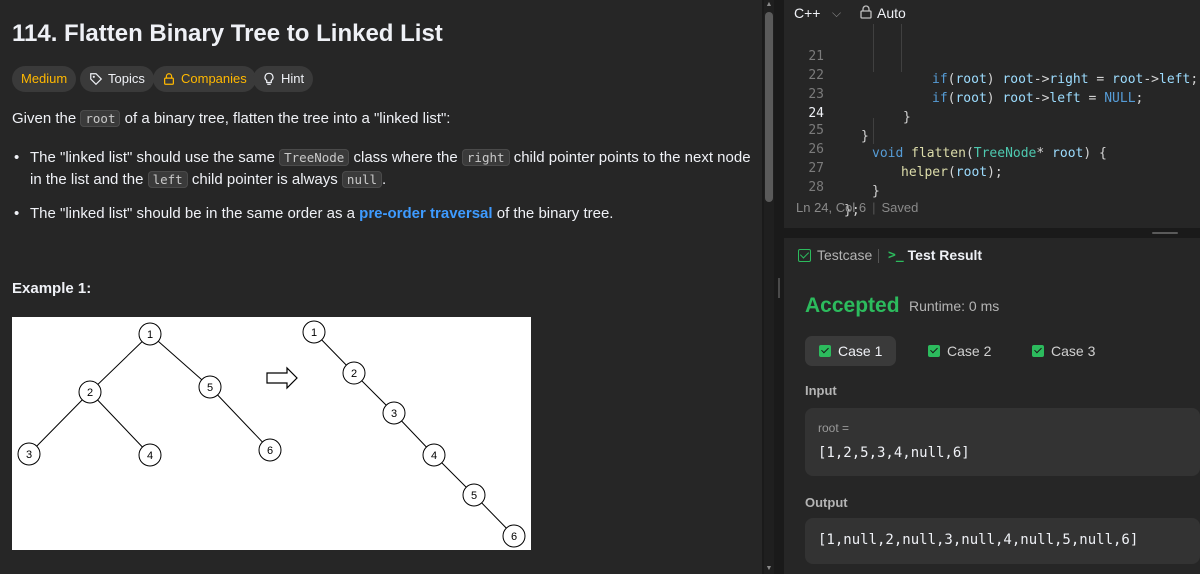  Describe the element at coordinates (150, 456) in the screenshot. I see `tree-node-label: 4` at that location.